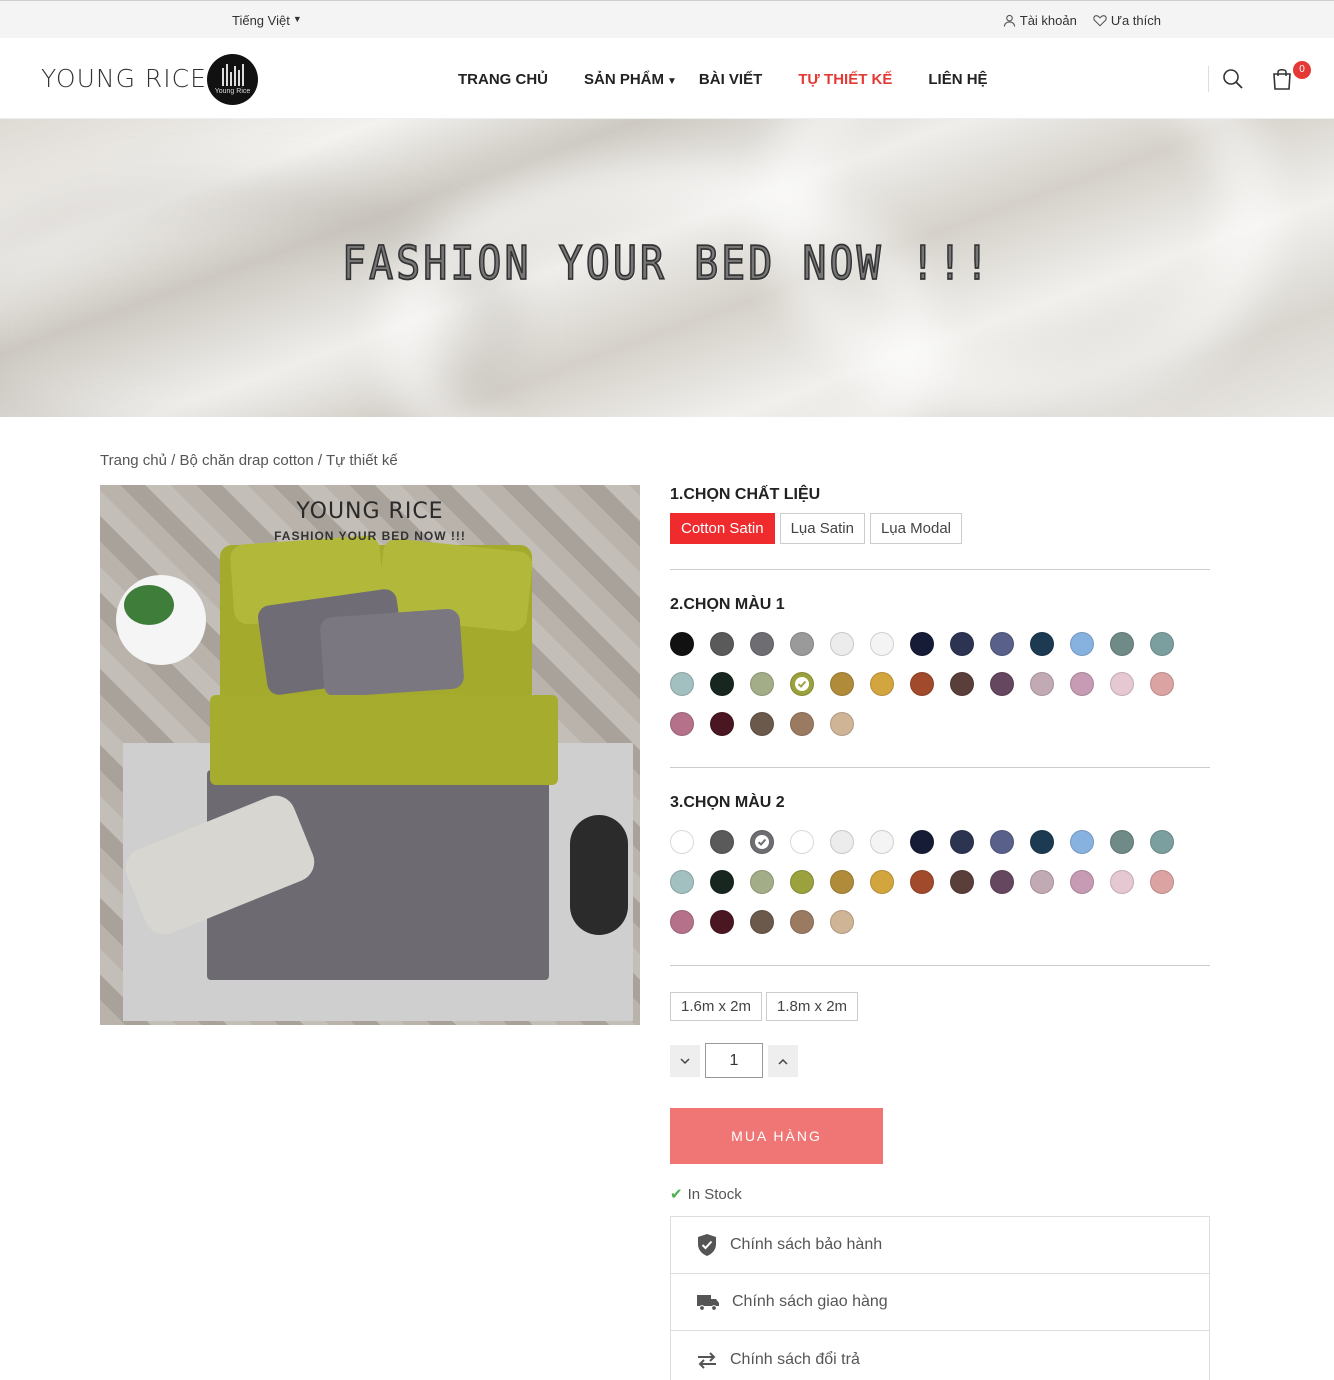  I want to click on policy-shipping: Chính sách giao hàng, so click(940, 1302).